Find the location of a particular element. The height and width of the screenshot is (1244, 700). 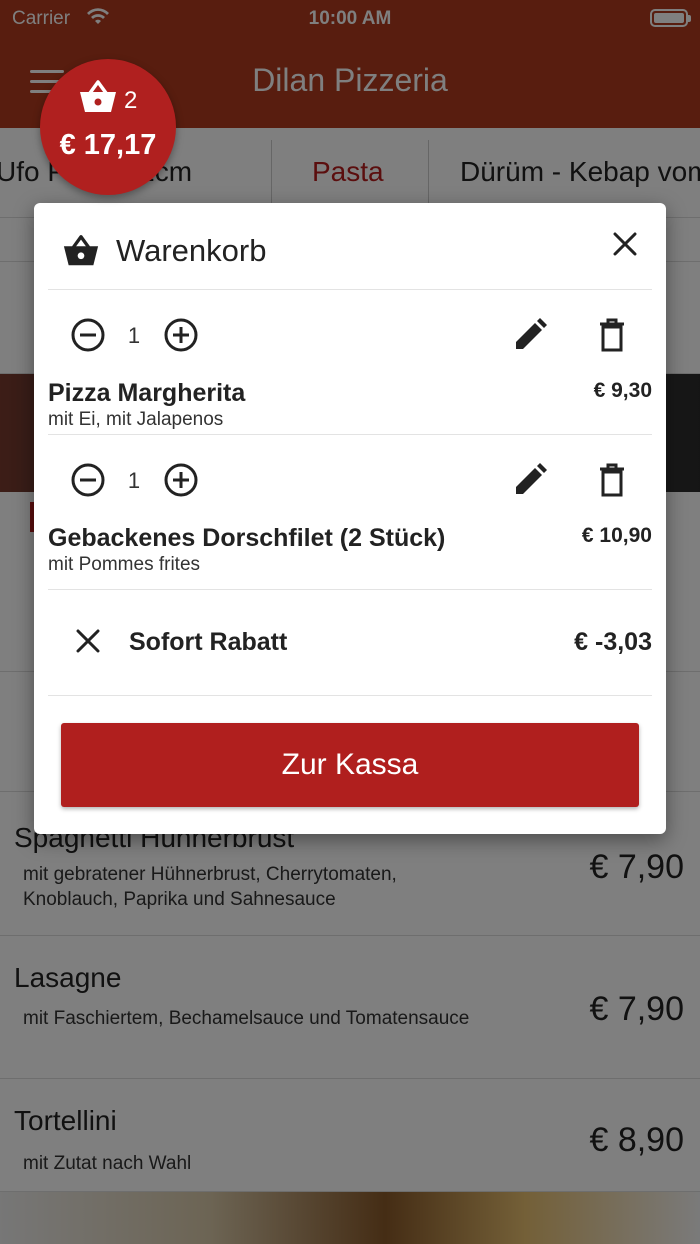

cart-total: € 17,17 is located at coordinates (108, 145).